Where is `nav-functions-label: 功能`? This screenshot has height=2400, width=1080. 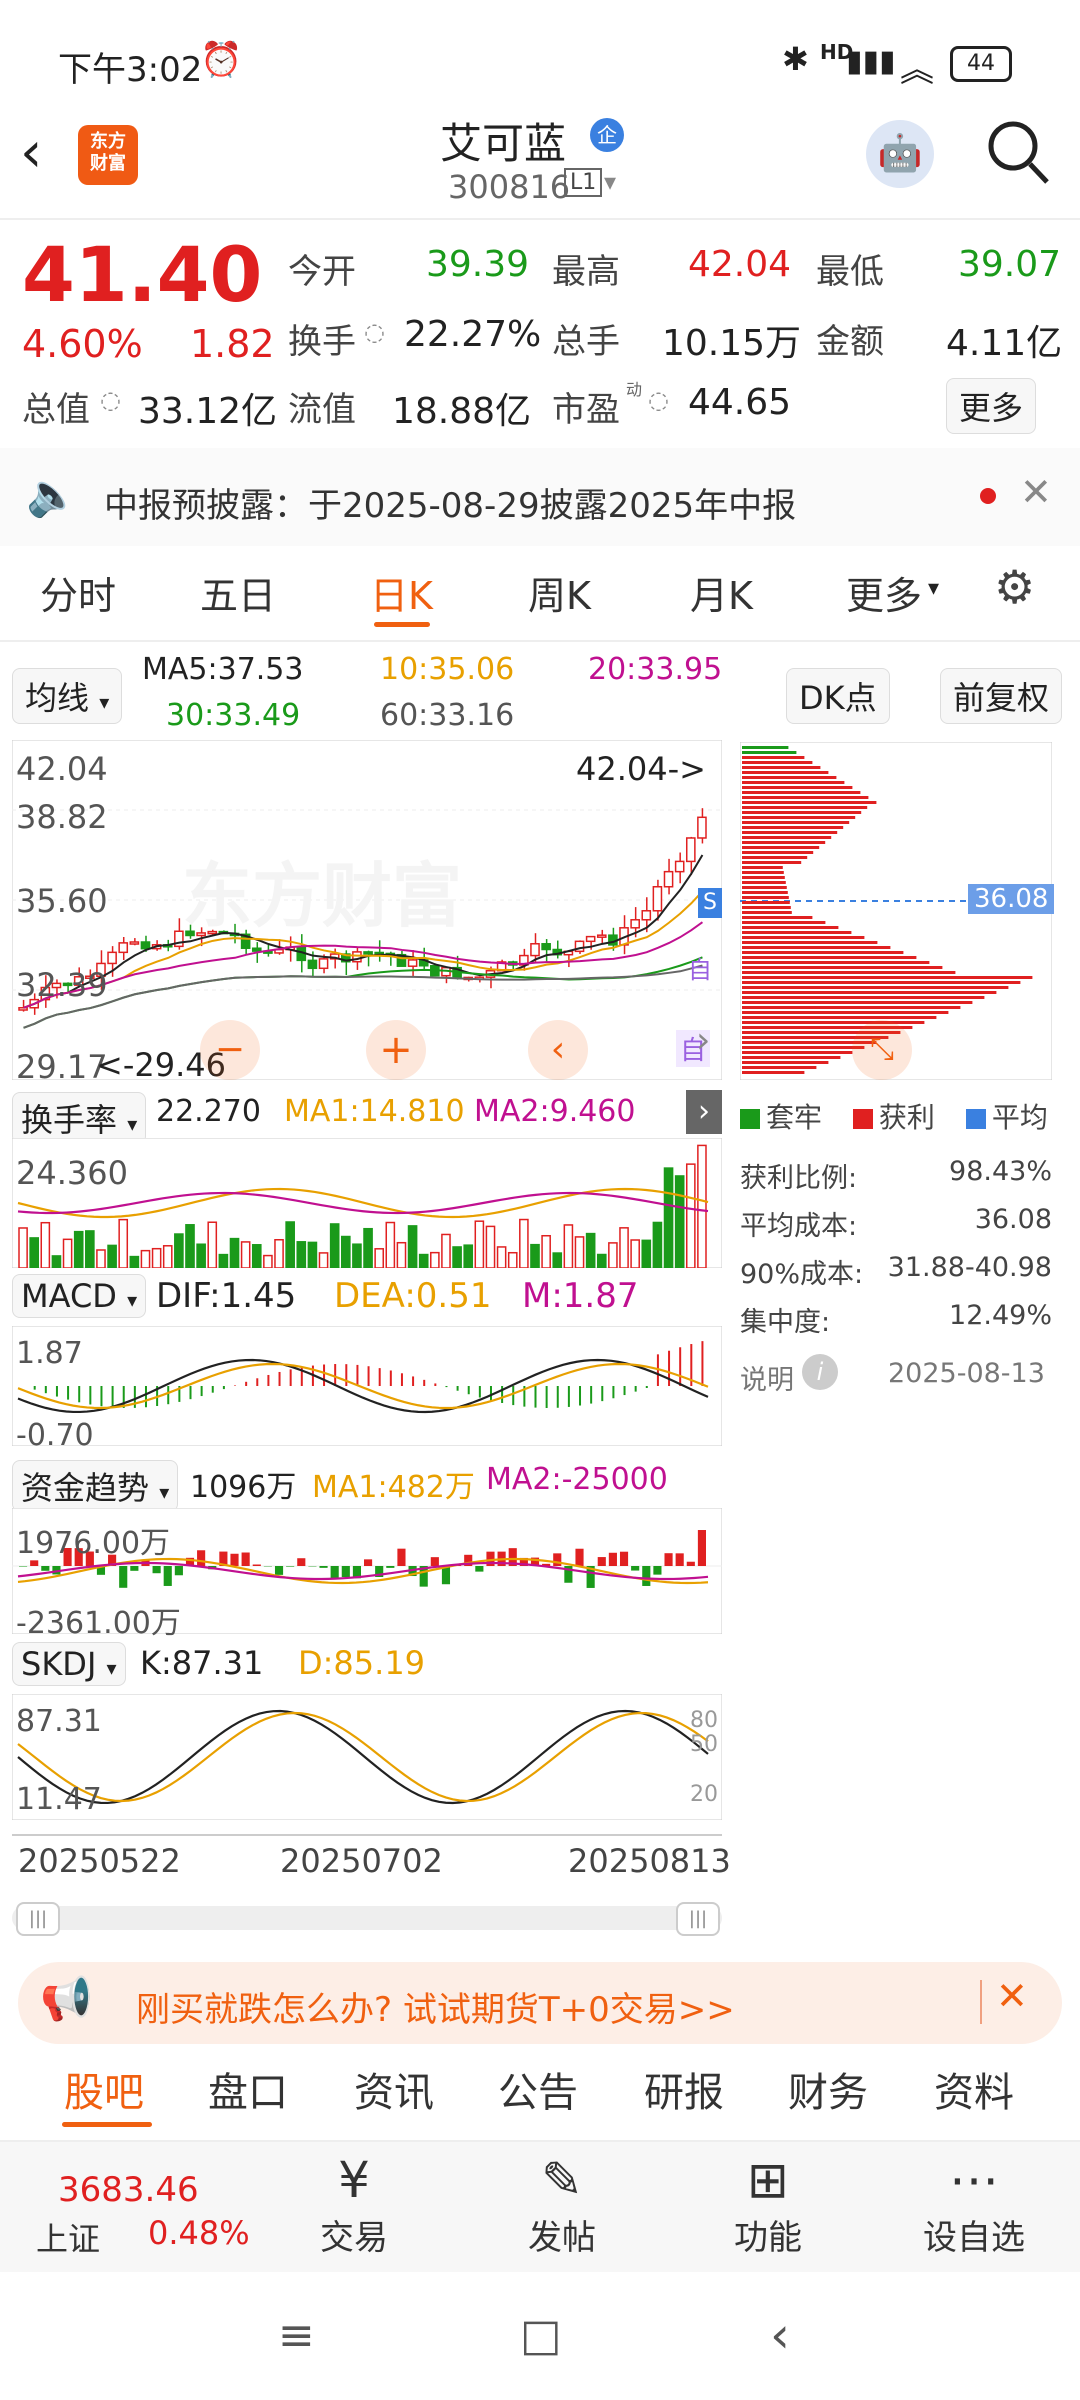
nav-functions-label: 功能 is located at coordinates (768, 2238).